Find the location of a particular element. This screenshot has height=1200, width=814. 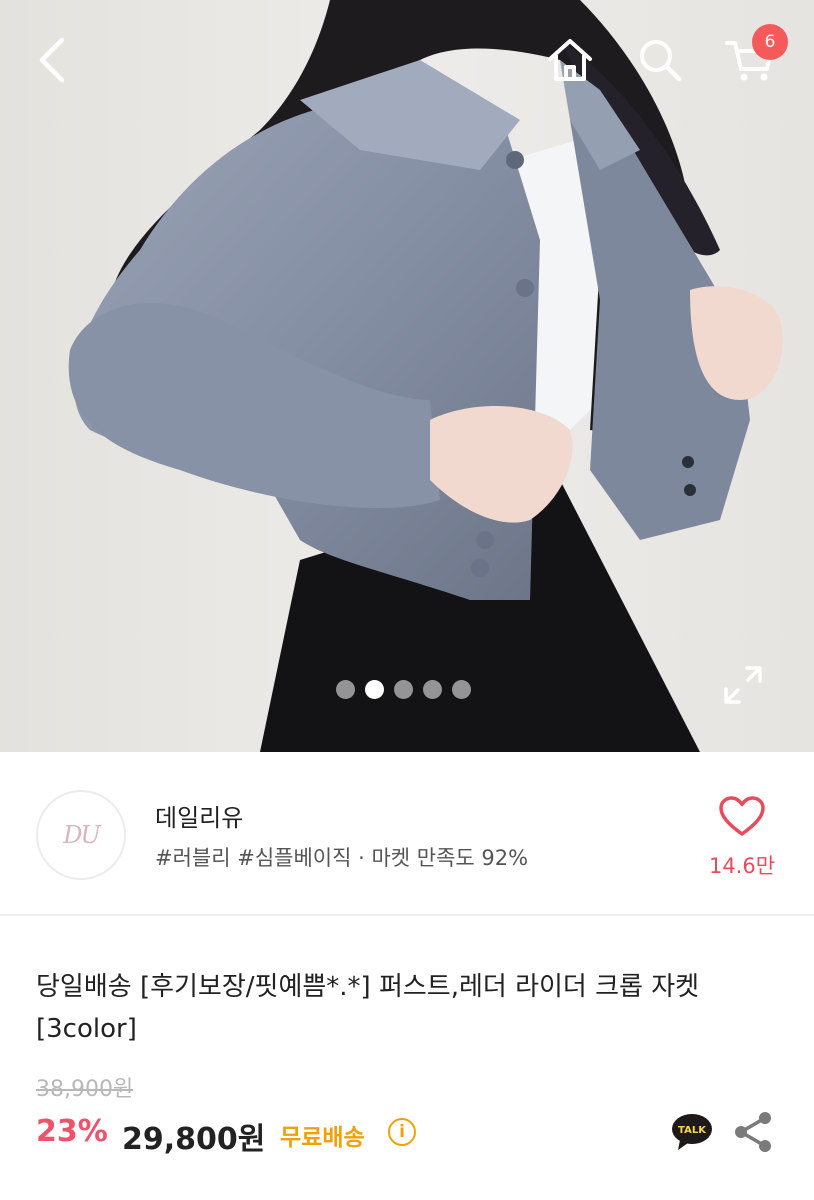

gallery-pagination is located at coordinates (403, 689).